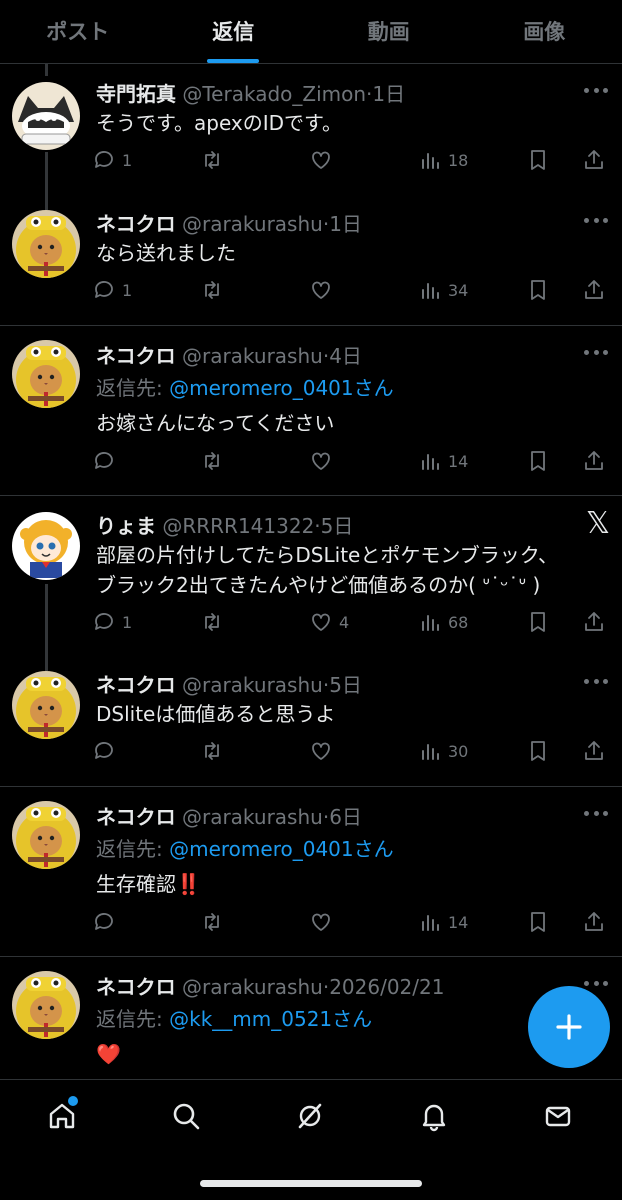 This screenshot has height=1200, width=622. I want to click on handle: @RRRR141322, so click(238, 526).